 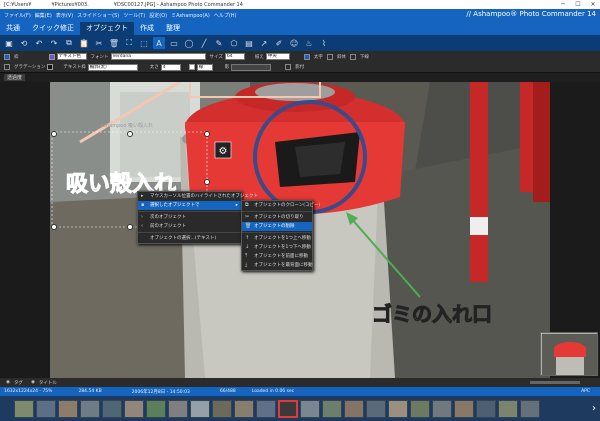 I want to click on tab-object: オブジェクト, so click(x=107, y=28).